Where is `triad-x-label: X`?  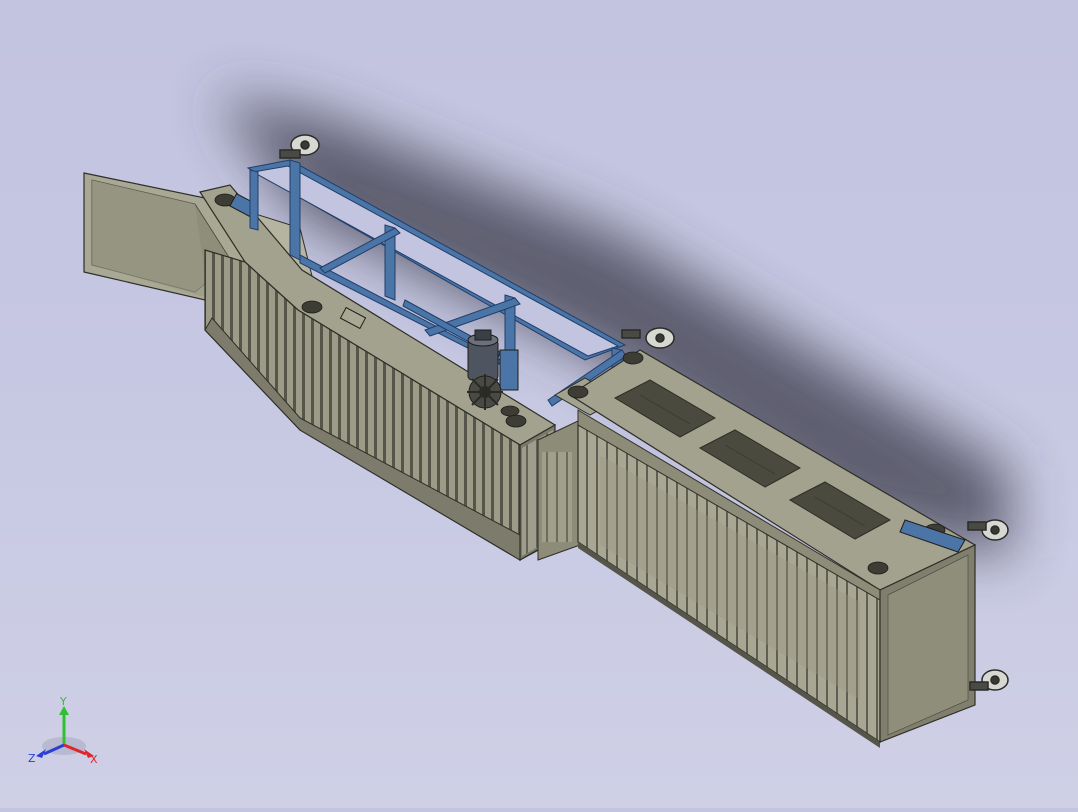 triad-x-label: X is located at coordinates (94, 759).